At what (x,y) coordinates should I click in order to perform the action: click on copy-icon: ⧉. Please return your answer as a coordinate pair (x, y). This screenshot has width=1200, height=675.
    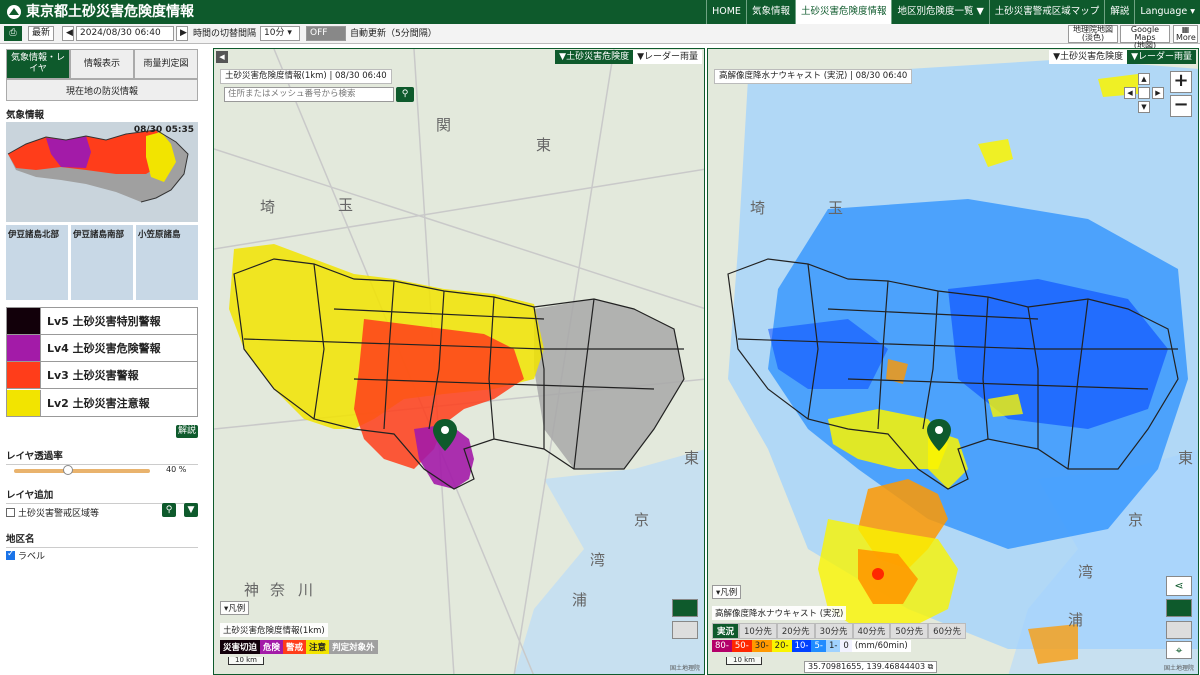
    Looking at the image, I should click on (931, 666).